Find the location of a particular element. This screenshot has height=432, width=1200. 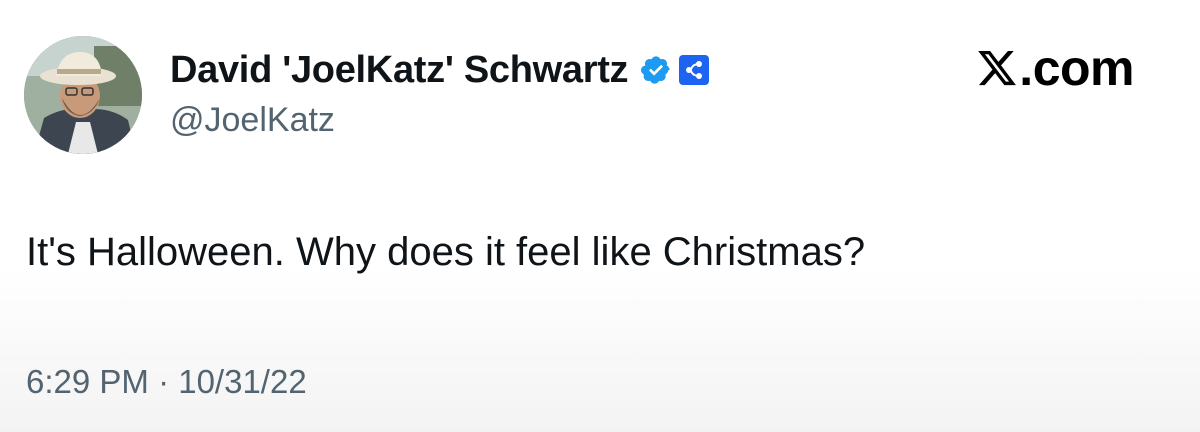

avatar is located at coordinates (83, 95).